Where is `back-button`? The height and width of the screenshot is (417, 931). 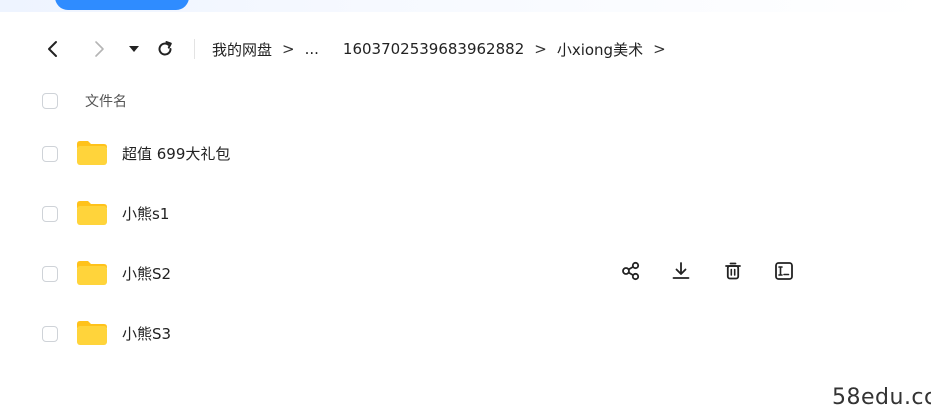 back-button is located at coordinates (53, 49).